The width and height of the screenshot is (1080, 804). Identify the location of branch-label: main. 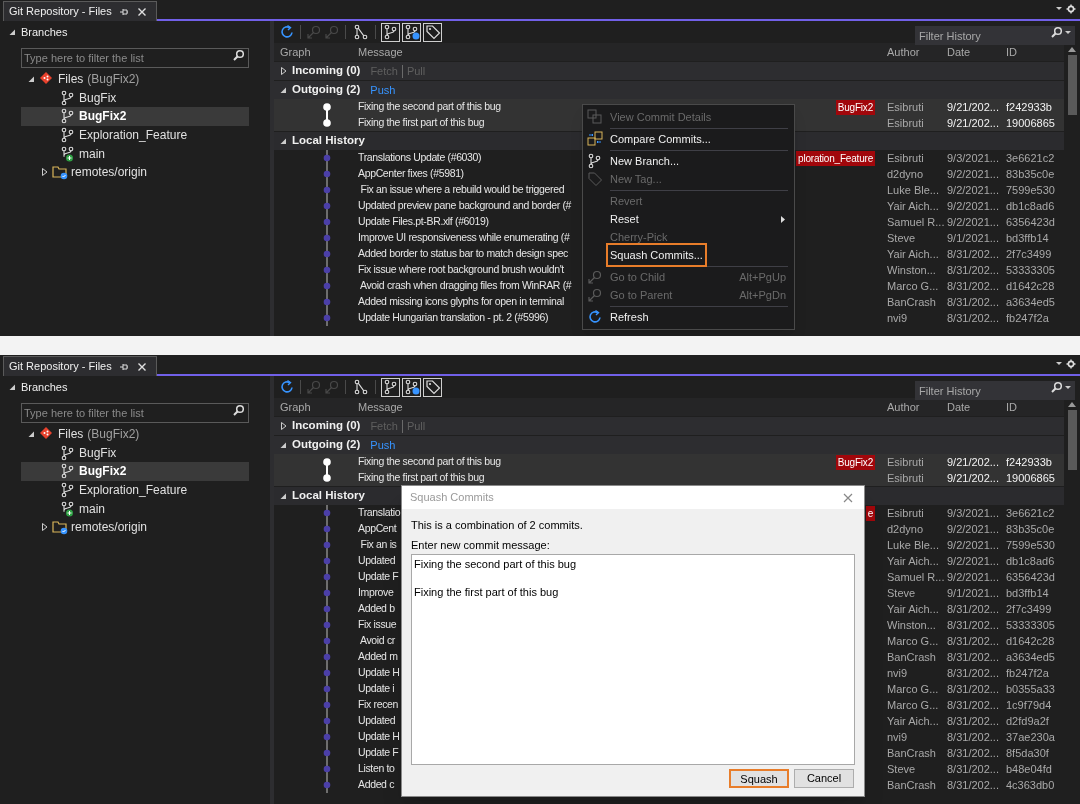
(92, 154).